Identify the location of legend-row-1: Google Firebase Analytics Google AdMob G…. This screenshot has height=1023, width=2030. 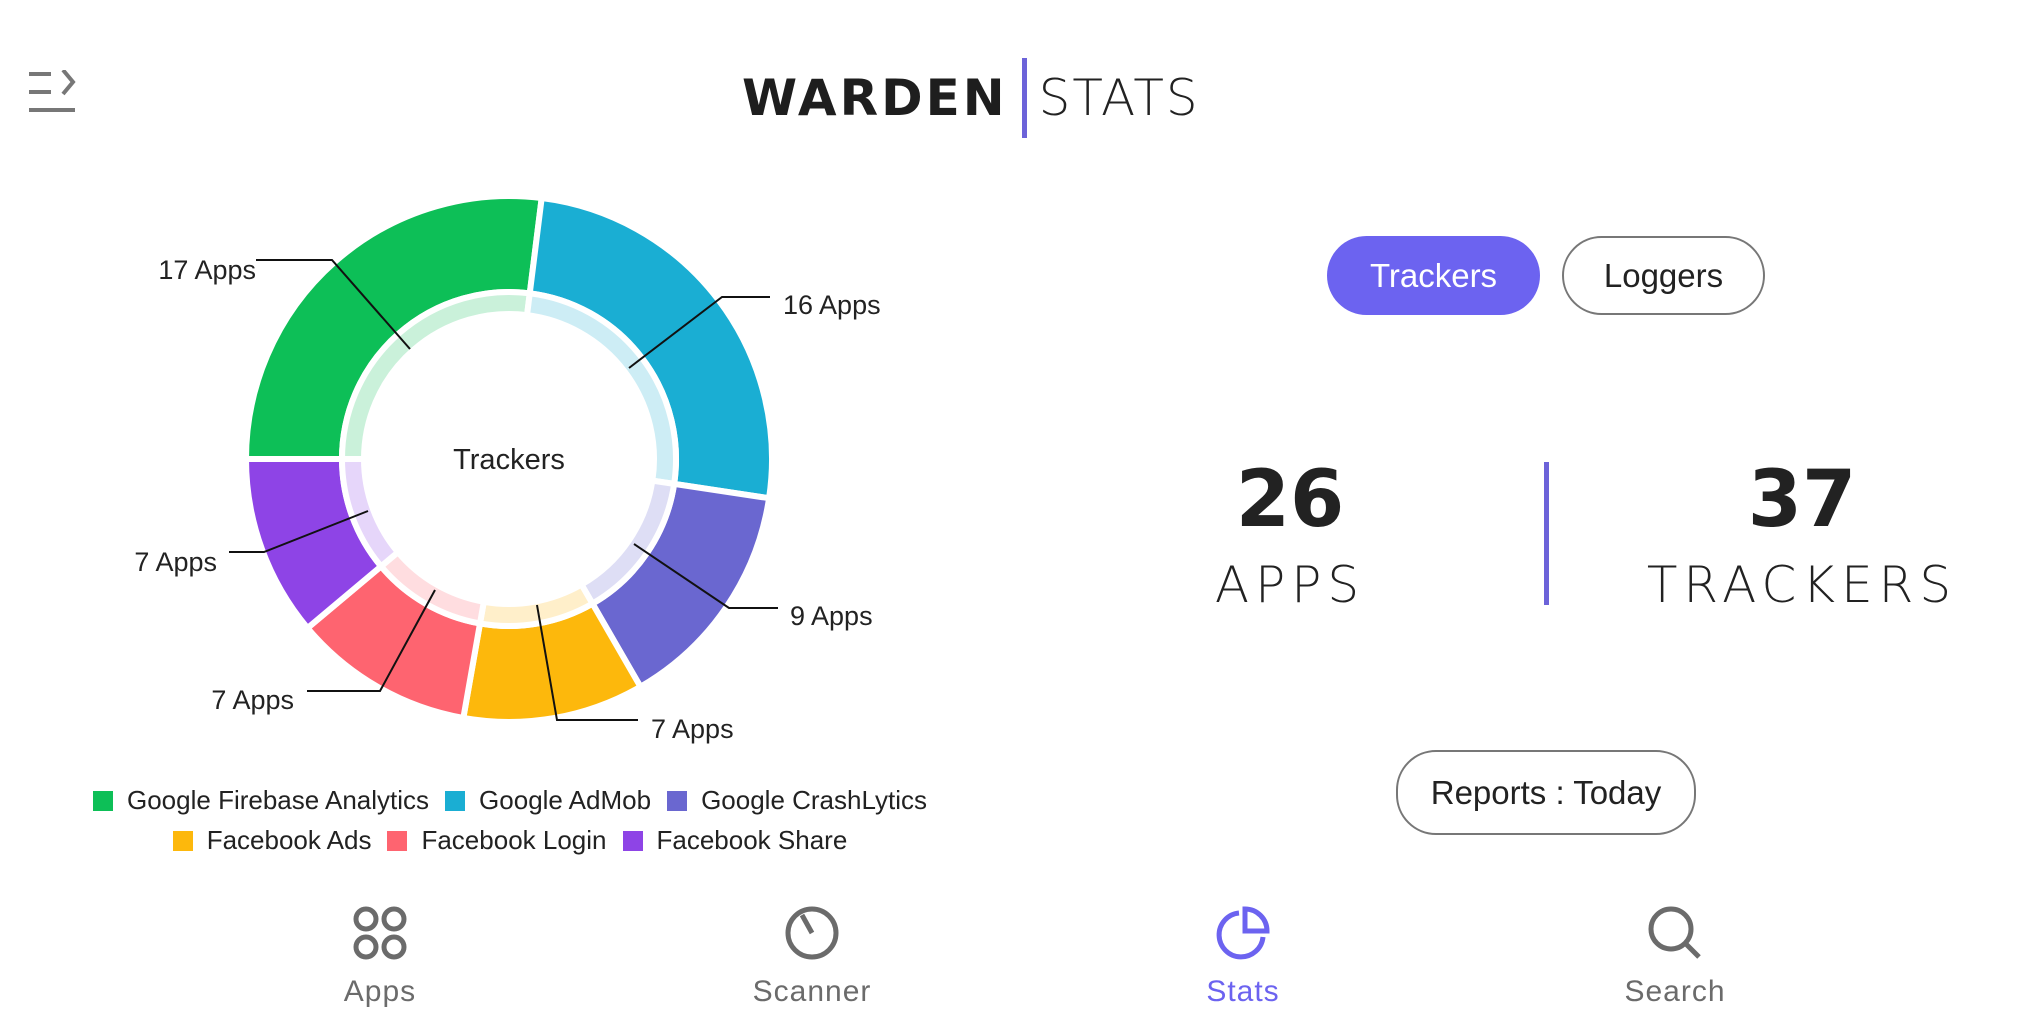
(510, 800).